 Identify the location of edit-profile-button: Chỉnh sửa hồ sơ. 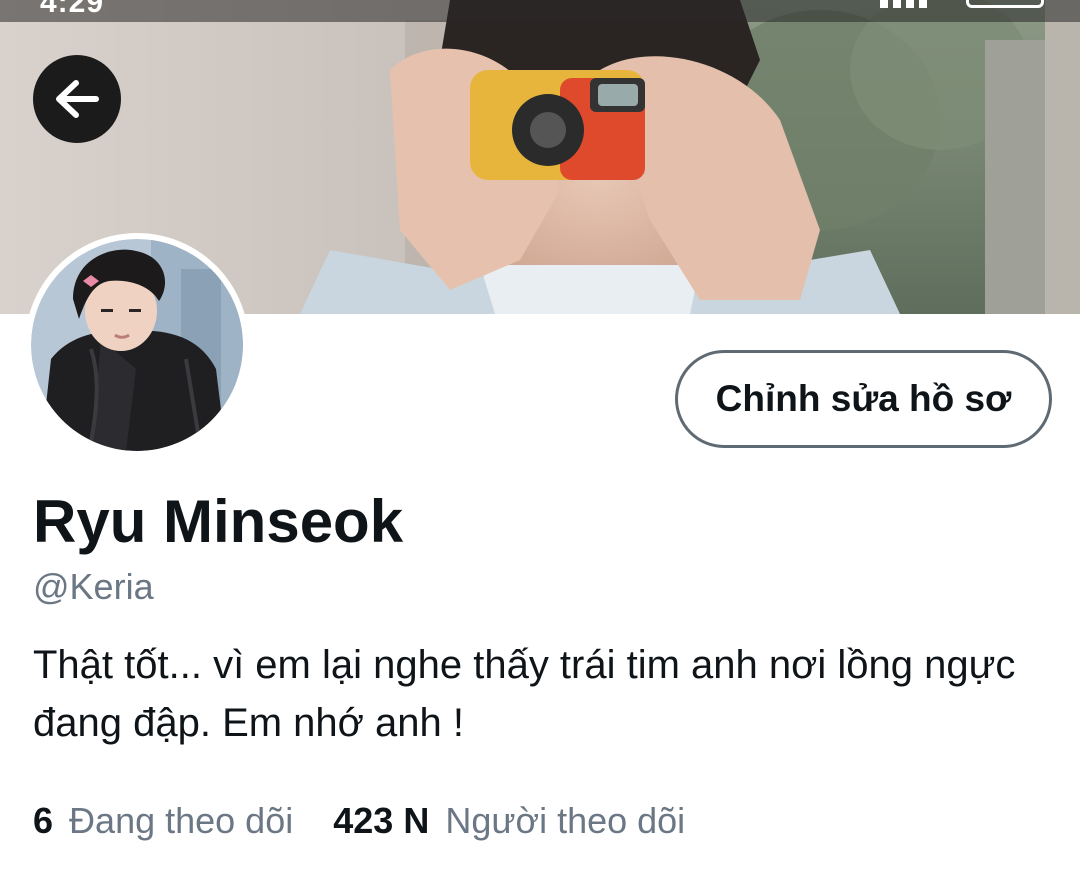
(863, 399).